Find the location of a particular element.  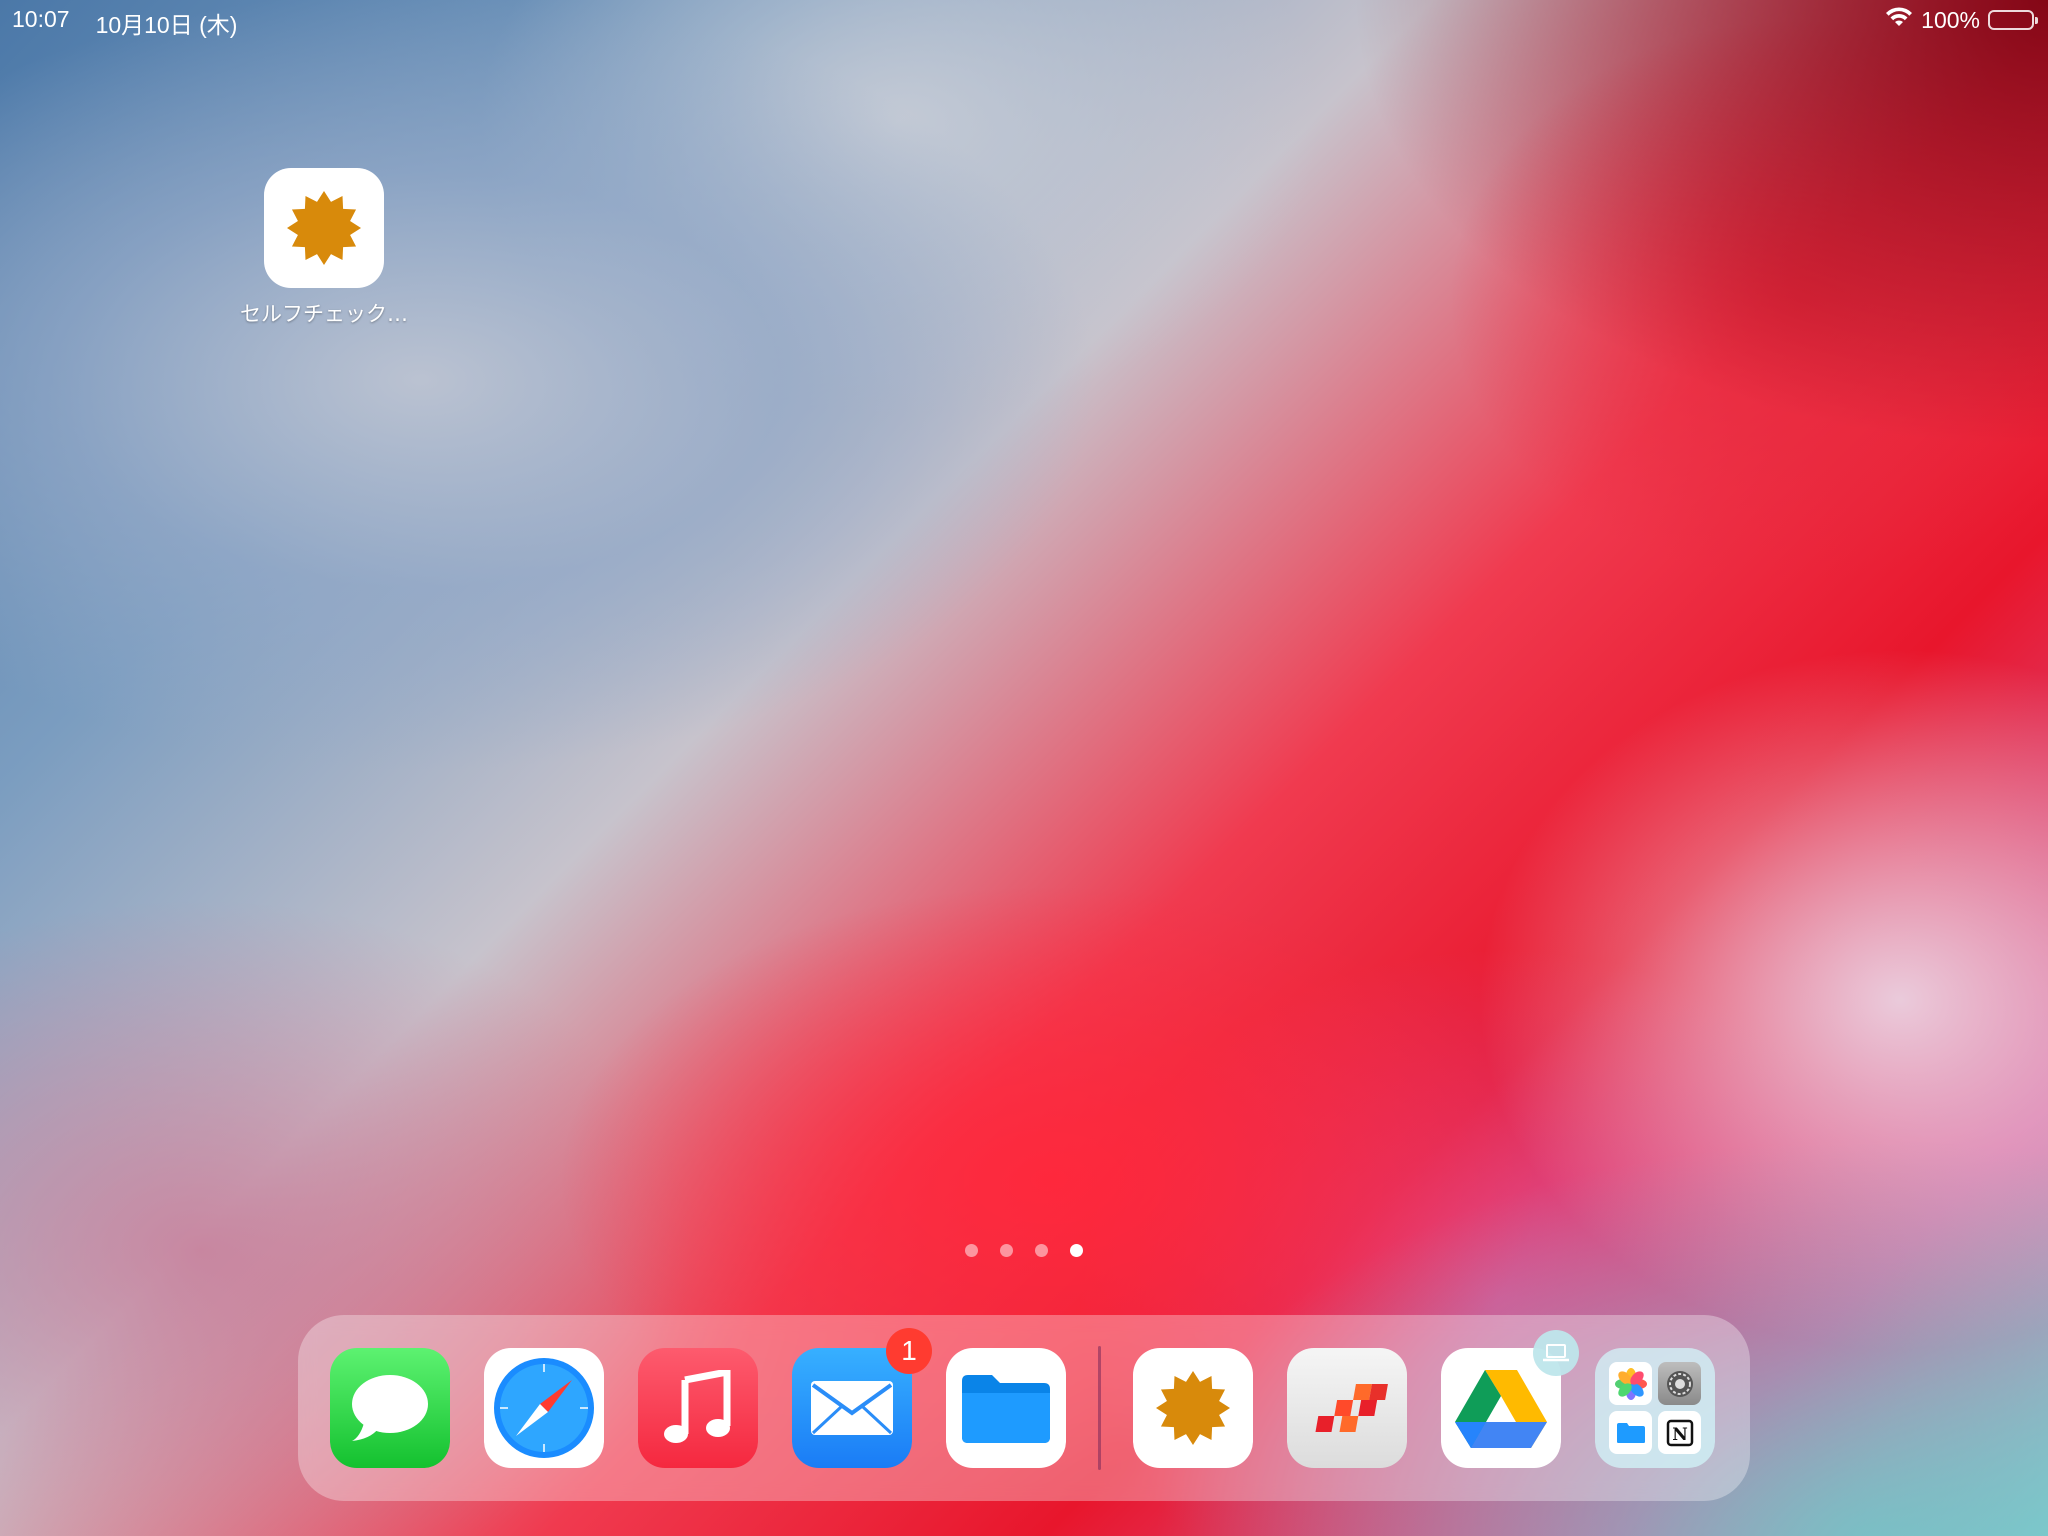

messages-app is located at coordinates (390, 1408).